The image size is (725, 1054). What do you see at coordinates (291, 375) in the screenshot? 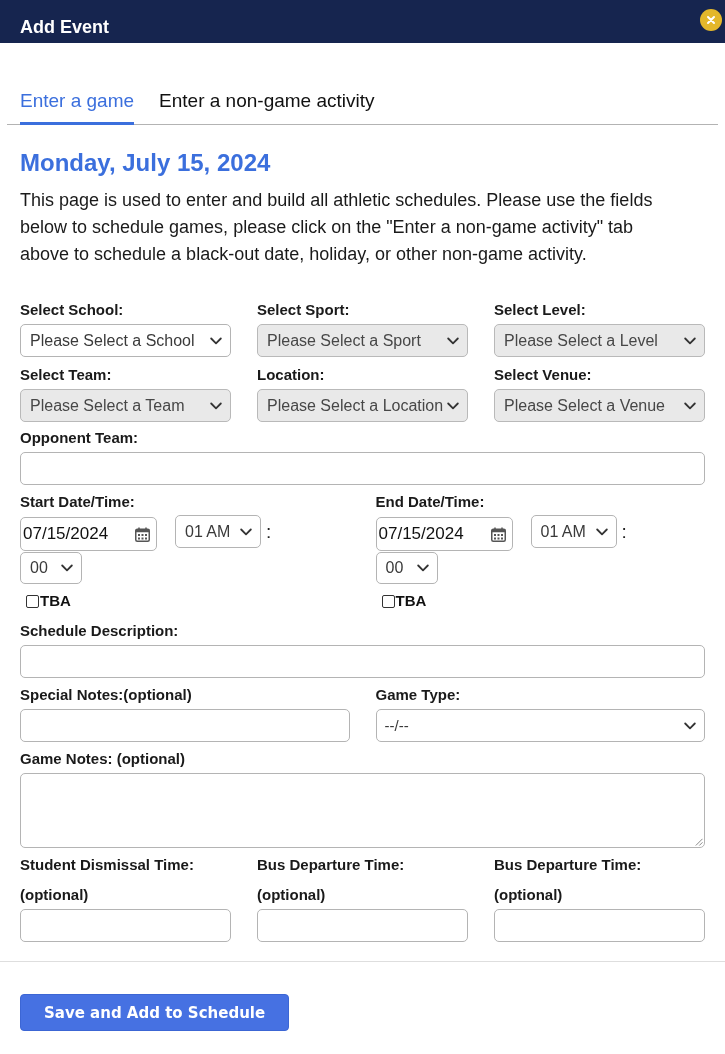
I see `field-label: Location:` at bounding box center [291, 375].